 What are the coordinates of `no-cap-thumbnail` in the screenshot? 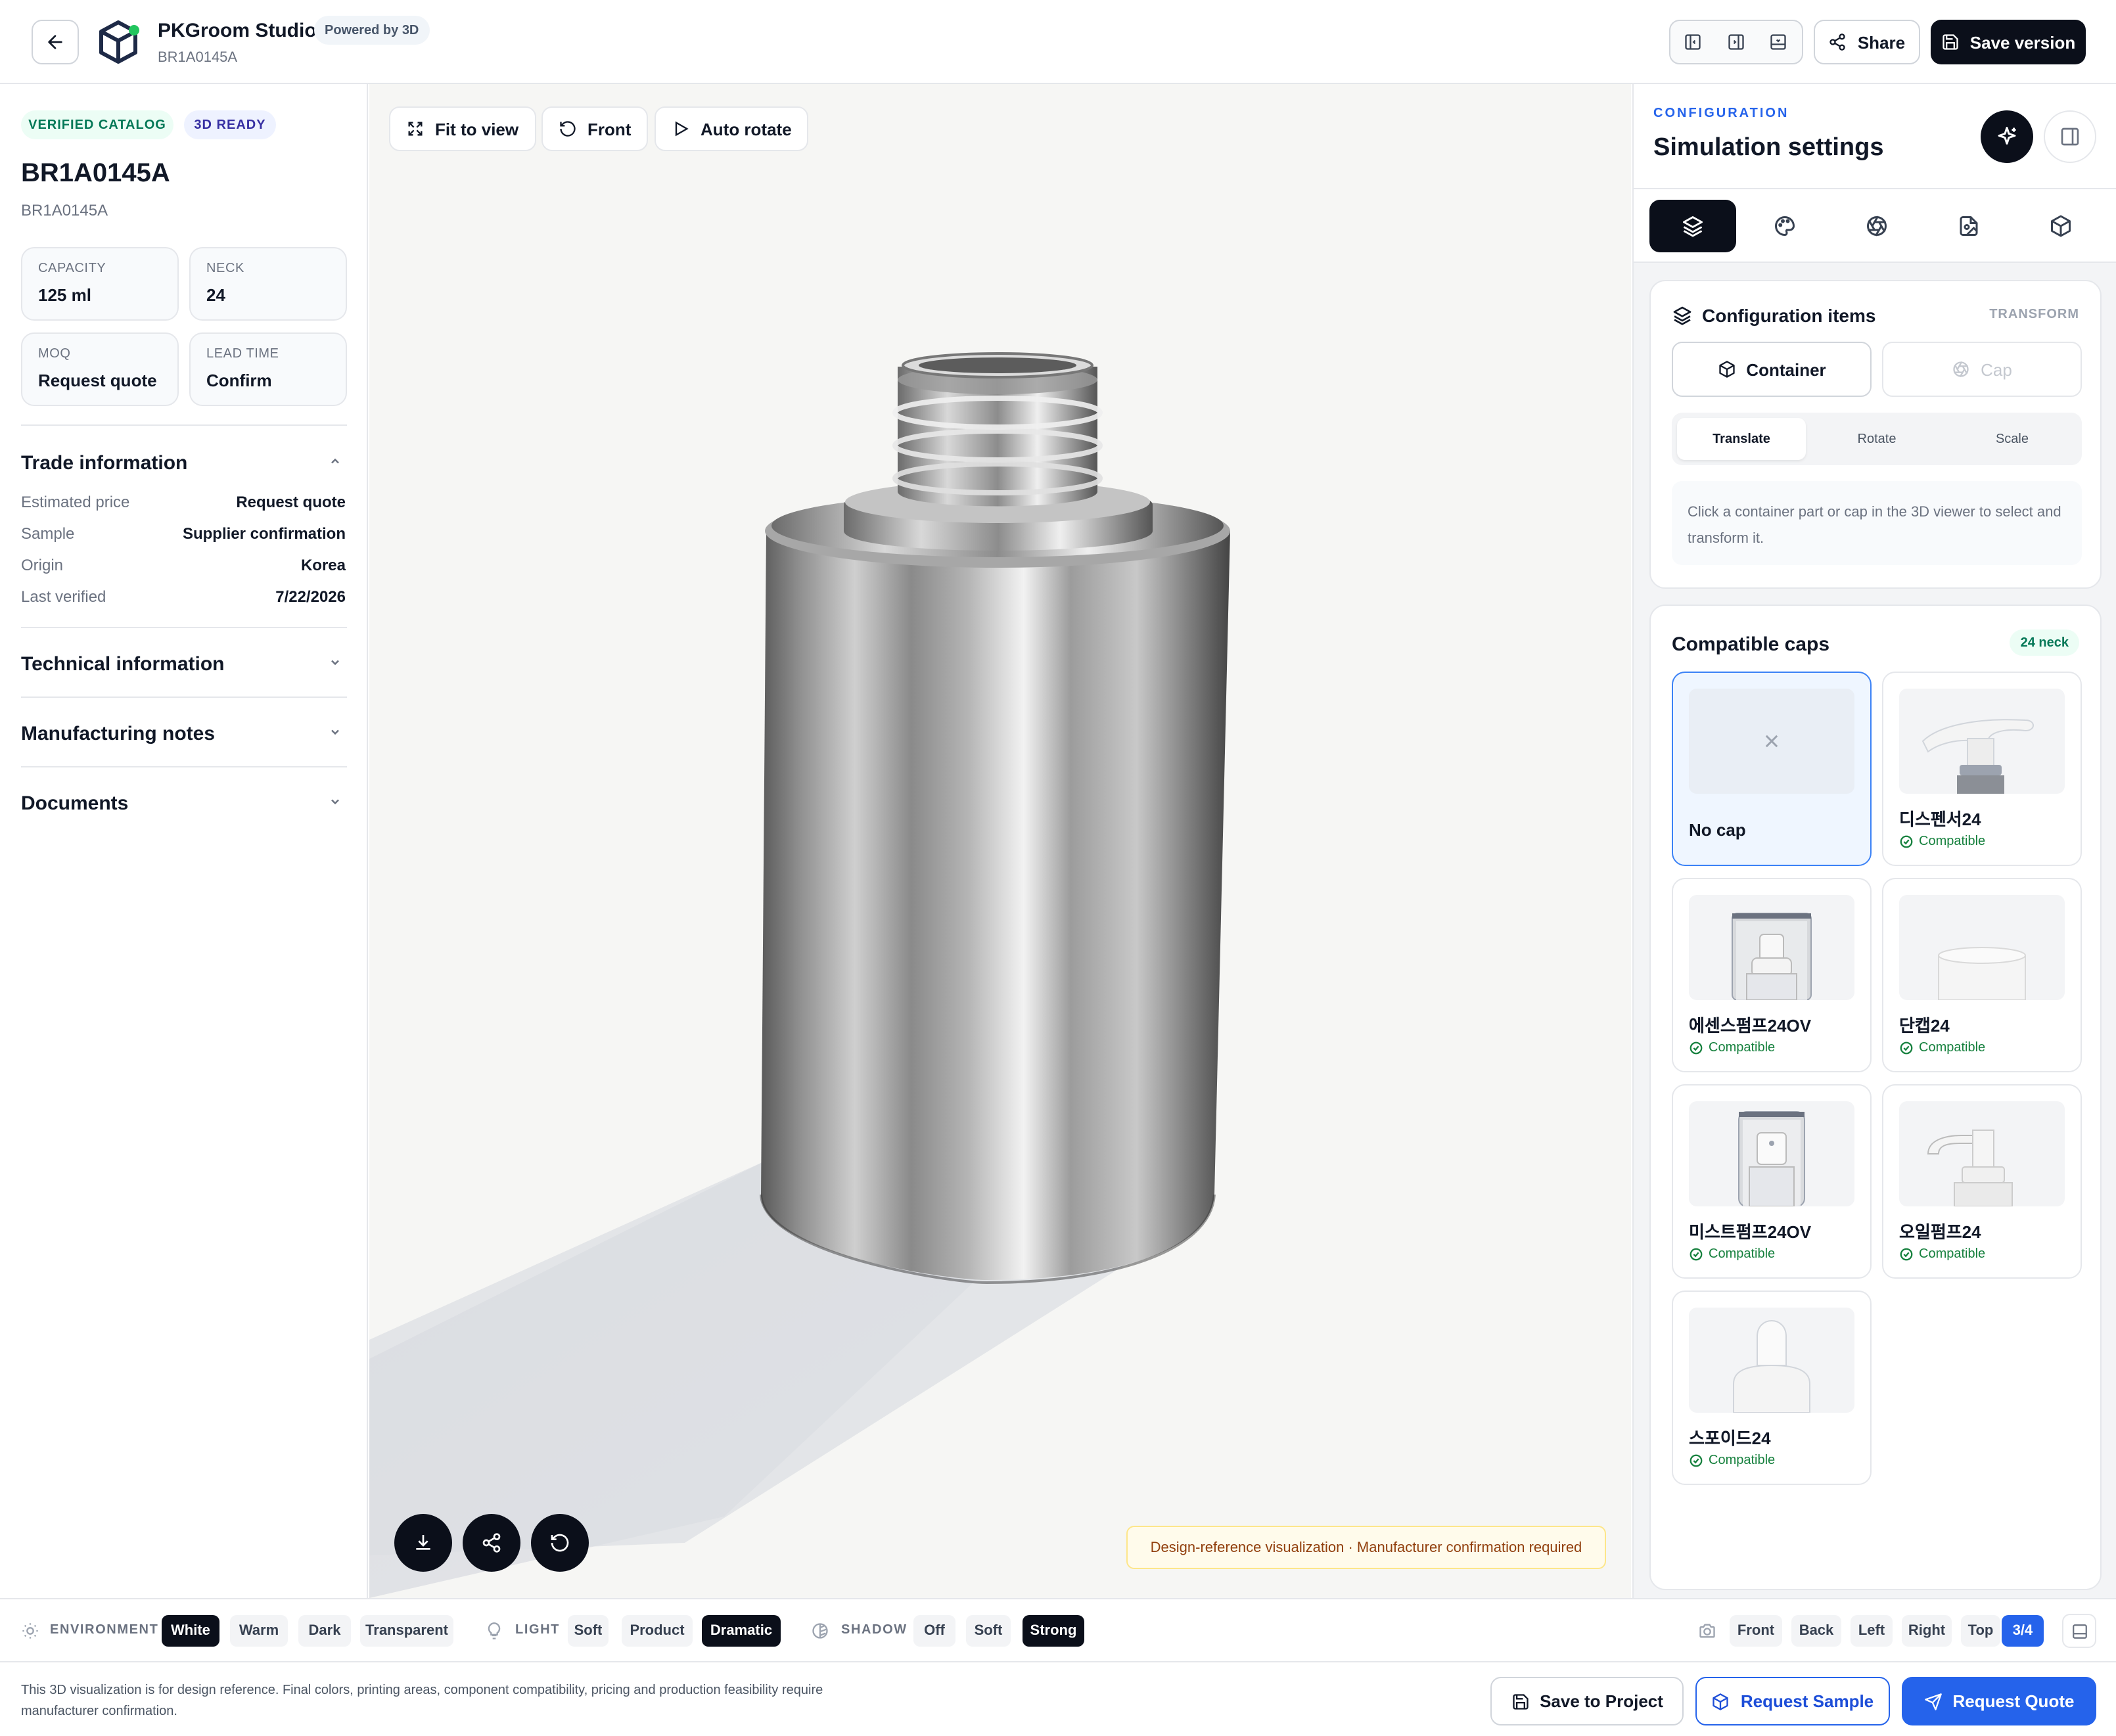 It's located at (1771, 741).